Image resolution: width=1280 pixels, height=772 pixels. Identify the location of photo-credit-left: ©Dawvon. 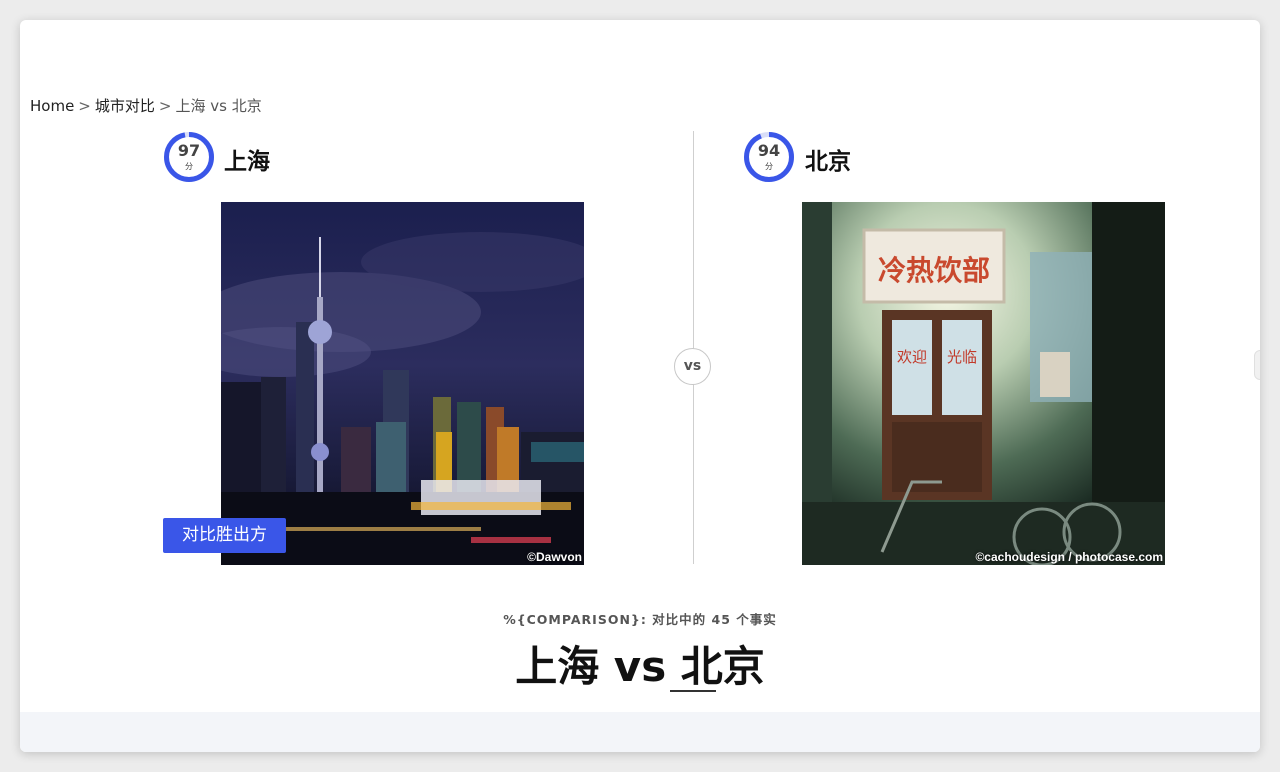
(554, 557).